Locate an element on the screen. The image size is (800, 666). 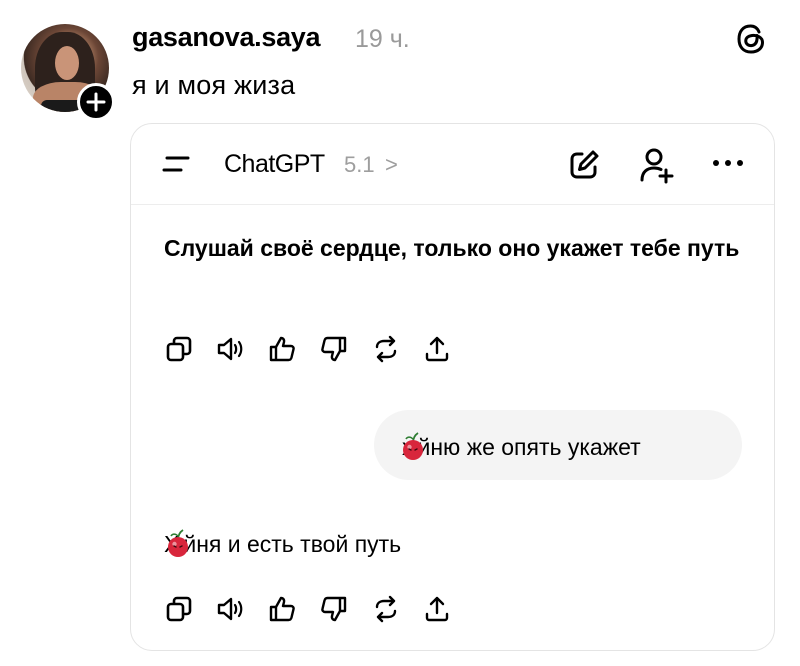
user-message: х йню же опять укажет is located at coordinates (521, 446).